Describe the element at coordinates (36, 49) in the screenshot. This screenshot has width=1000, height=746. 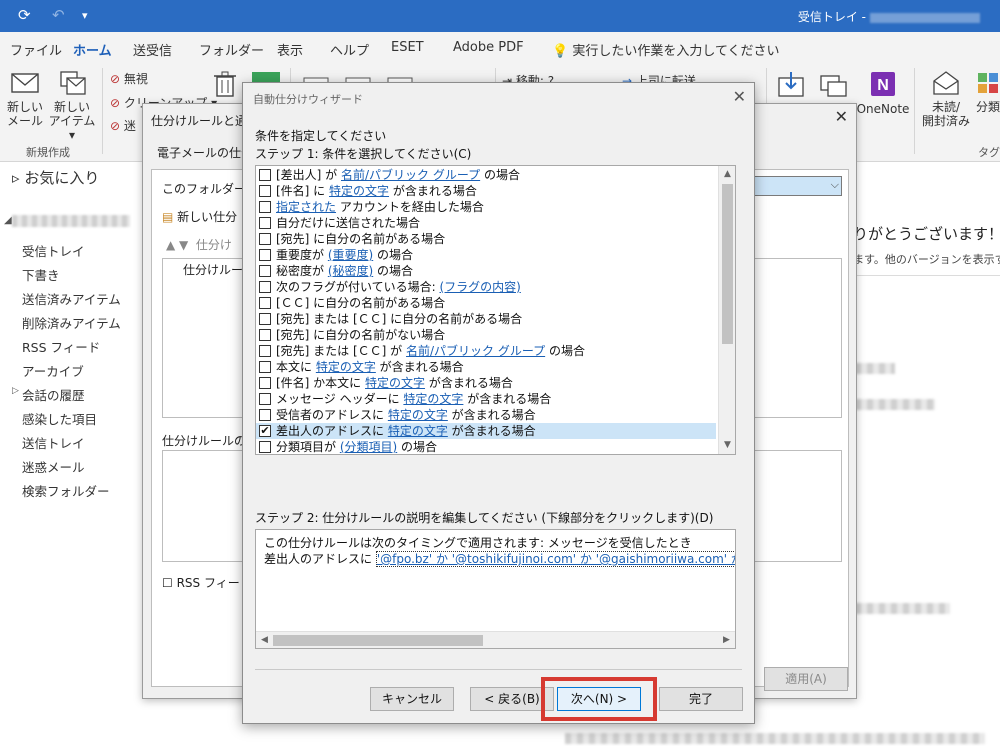
I see `tab-file: ファイル` at that location.